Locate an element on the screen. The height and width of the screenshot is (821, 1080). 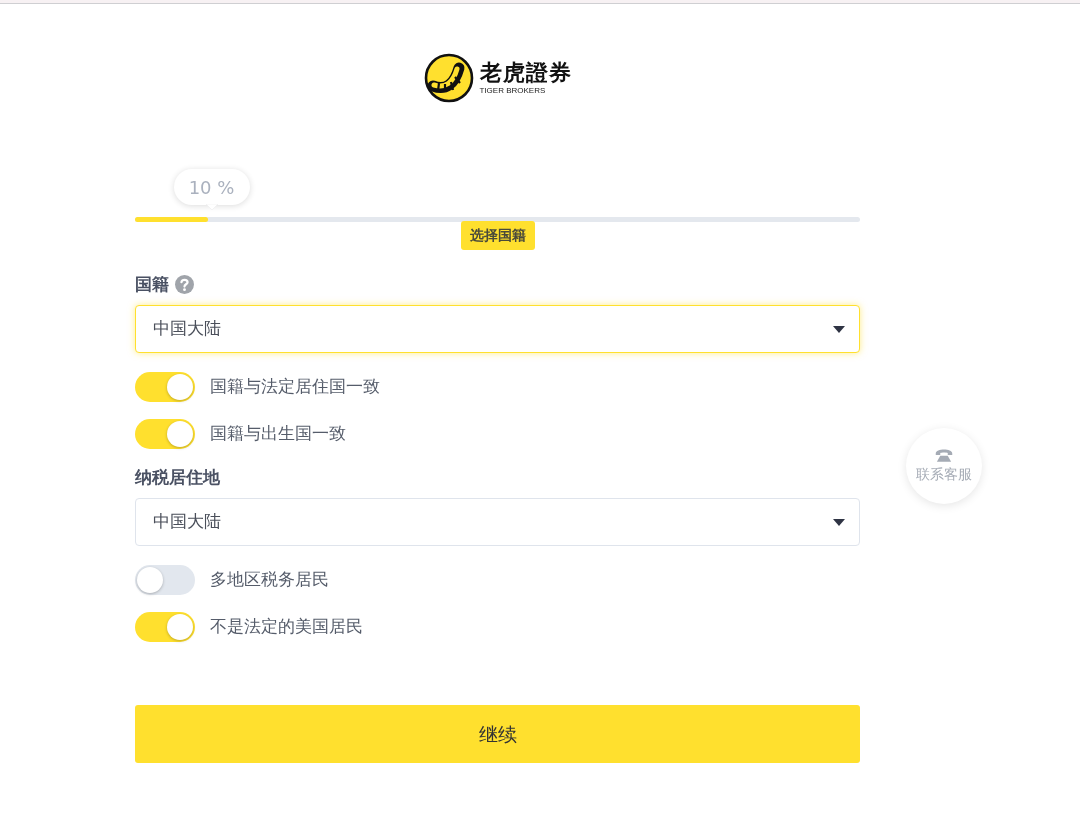
toggle-label: 国籍与出生国一致 is located at coordinates (278, 434).